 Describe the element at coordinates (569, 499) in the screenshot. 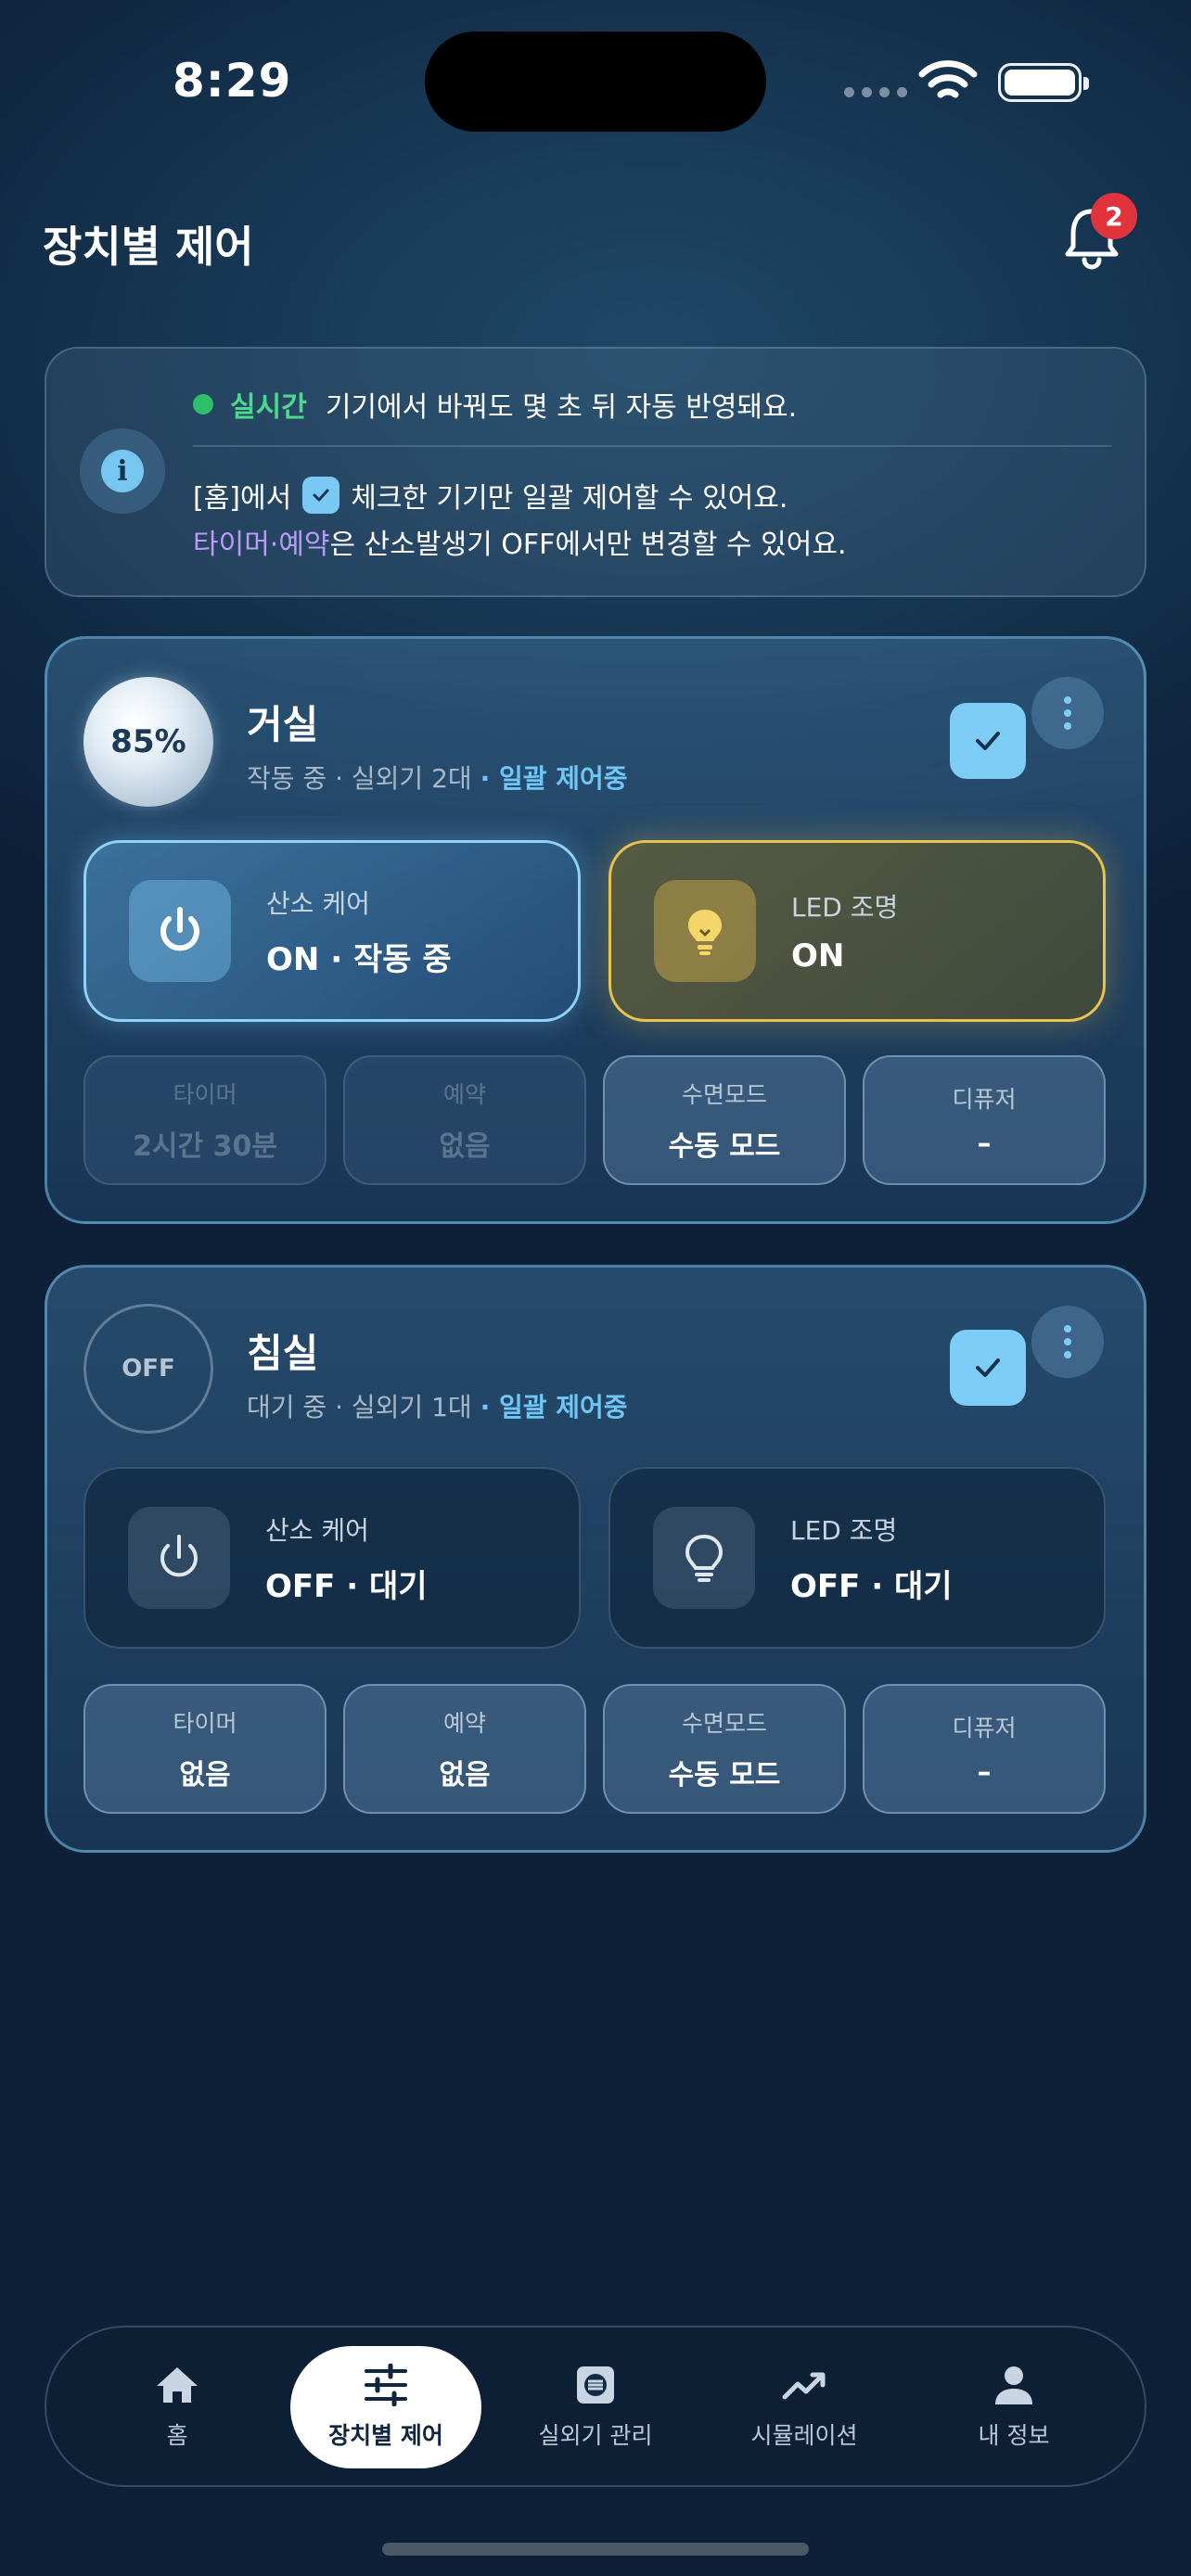

I see `info-line2-suffix: 체크한 기기만 일괄 제어할 수 있어요.` at that location.